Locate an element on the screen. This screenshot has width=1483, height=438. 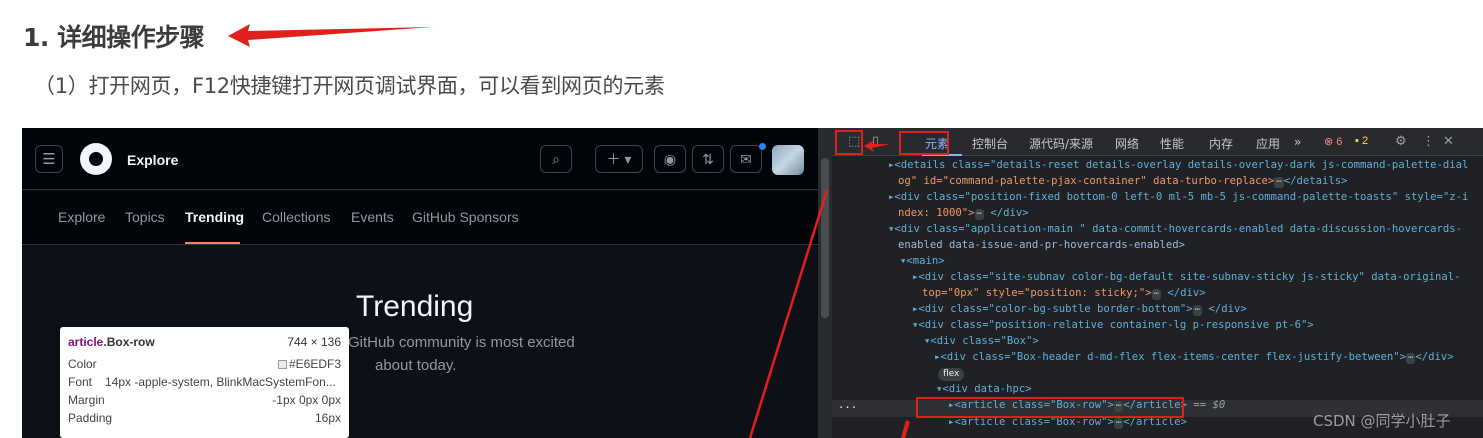
tooltip-dimensions: 744 × 136 is located at coordinates (314, 342).